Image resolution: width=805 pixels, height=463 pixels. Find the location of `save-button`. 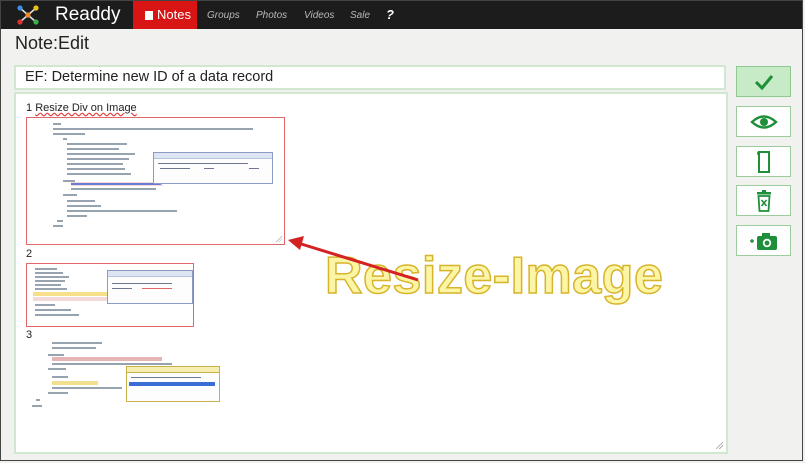

save-button is located at coordinates (763, 81).